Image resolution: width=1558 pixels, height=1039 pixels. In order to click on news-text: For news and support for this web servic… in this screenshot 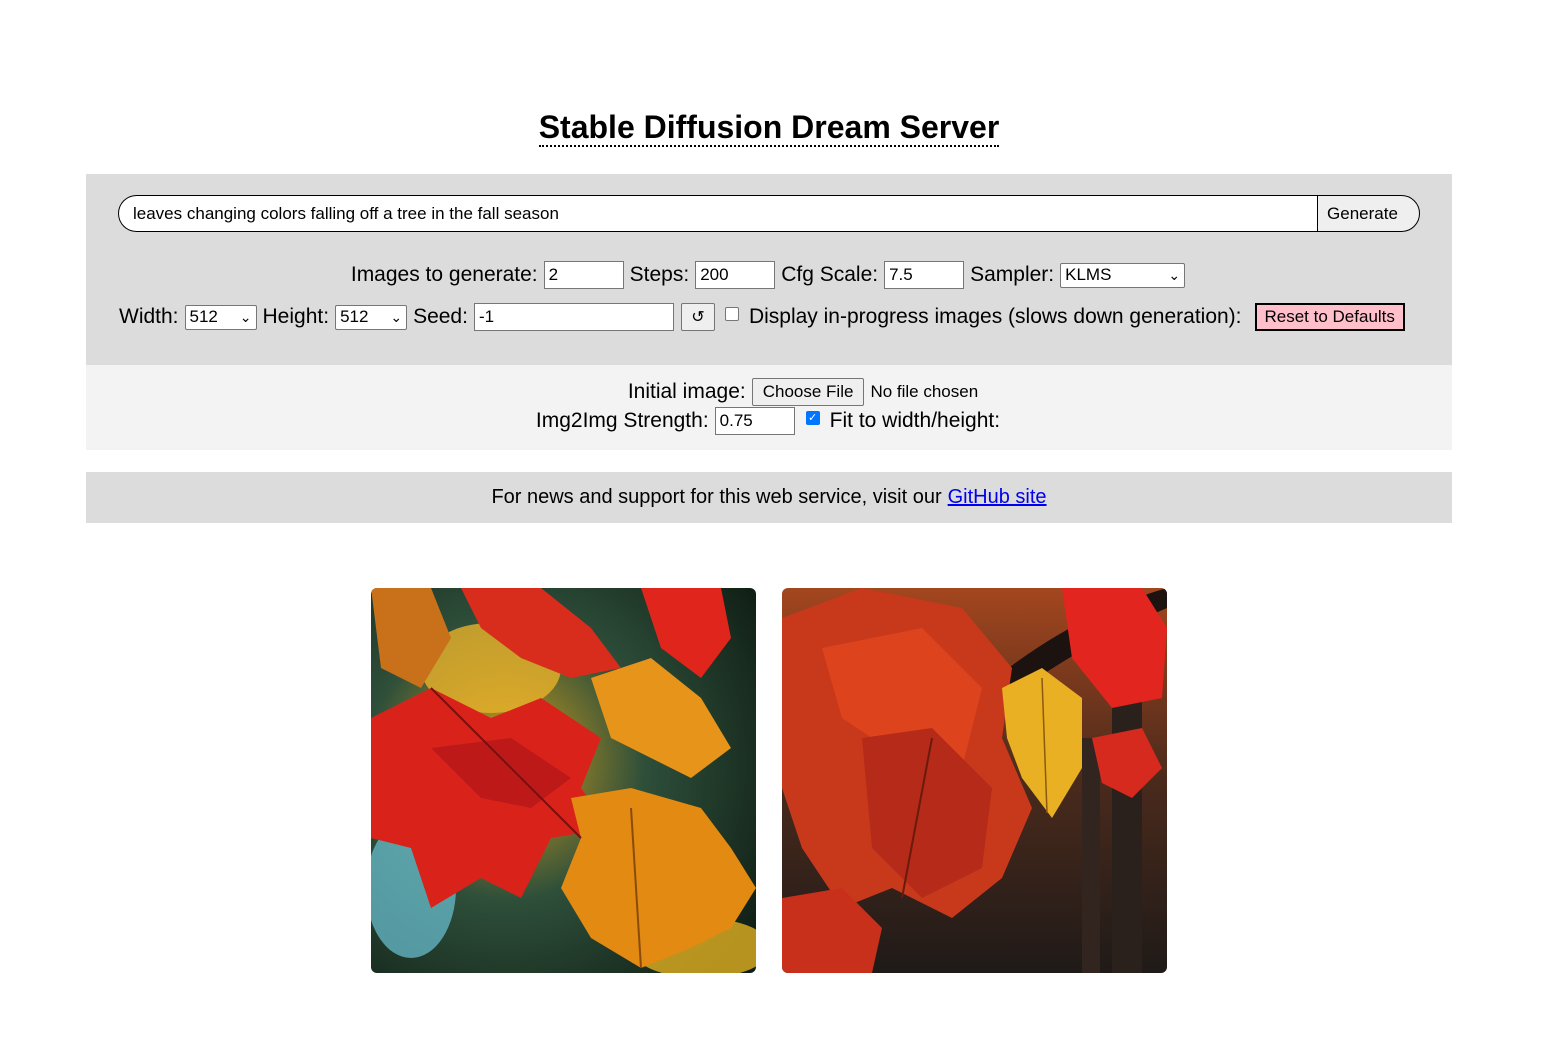, I will do `click(716, 497)`.